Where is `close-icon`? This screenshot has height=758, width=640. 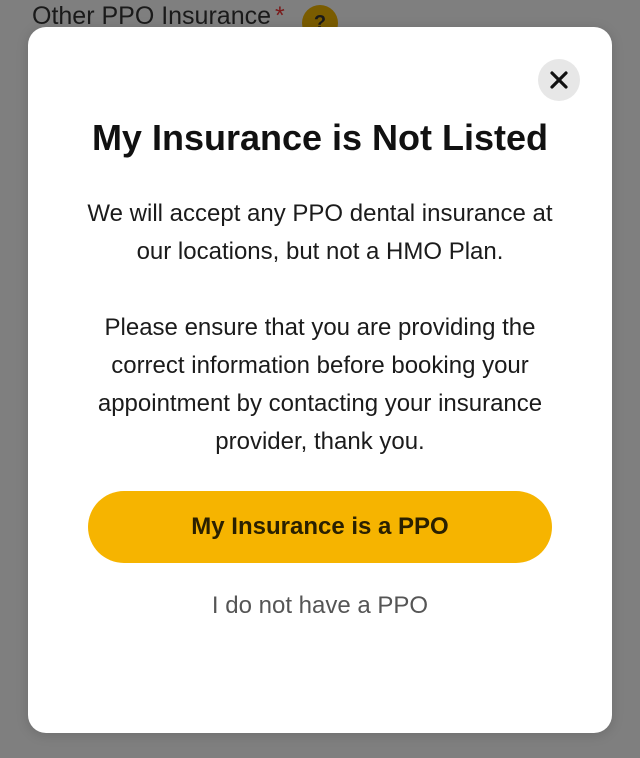
close-icon is located at coordinates (559, 80).